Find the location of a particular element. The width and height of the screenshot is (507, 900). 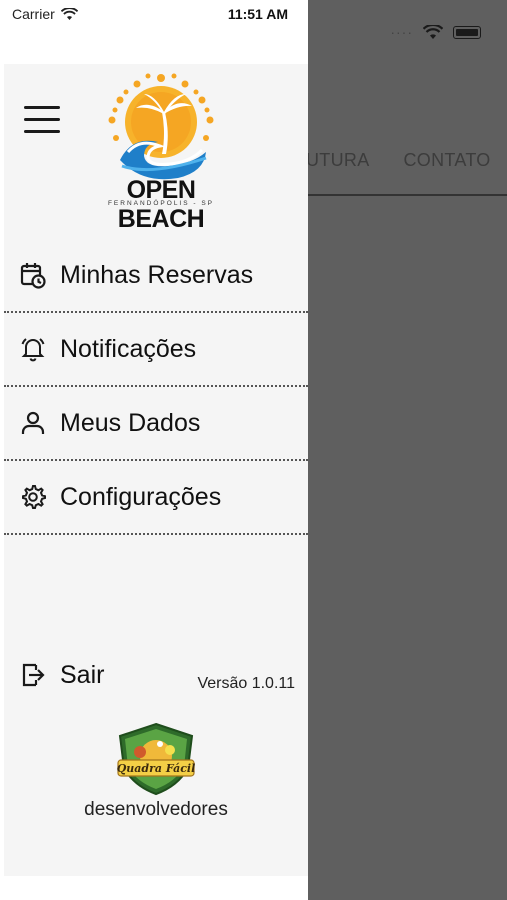

signal-dots-icon: ···· is located at coordinates (401, 32).